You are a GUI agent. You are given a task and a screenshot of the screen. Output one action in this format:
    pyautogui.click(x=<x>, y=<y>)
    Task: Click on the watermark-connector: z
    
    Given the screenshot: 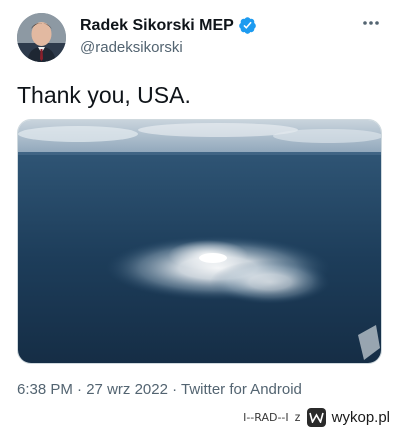 What is the action you would take?
    pyautogui.click(x=297, y=417)
    